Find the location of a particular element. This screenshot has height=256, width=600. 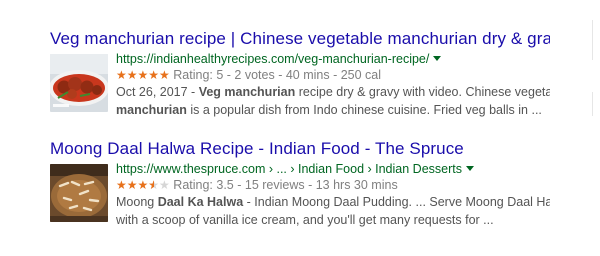

moong-daal-halwa-photo-icon is located at coordinates (79, 193).